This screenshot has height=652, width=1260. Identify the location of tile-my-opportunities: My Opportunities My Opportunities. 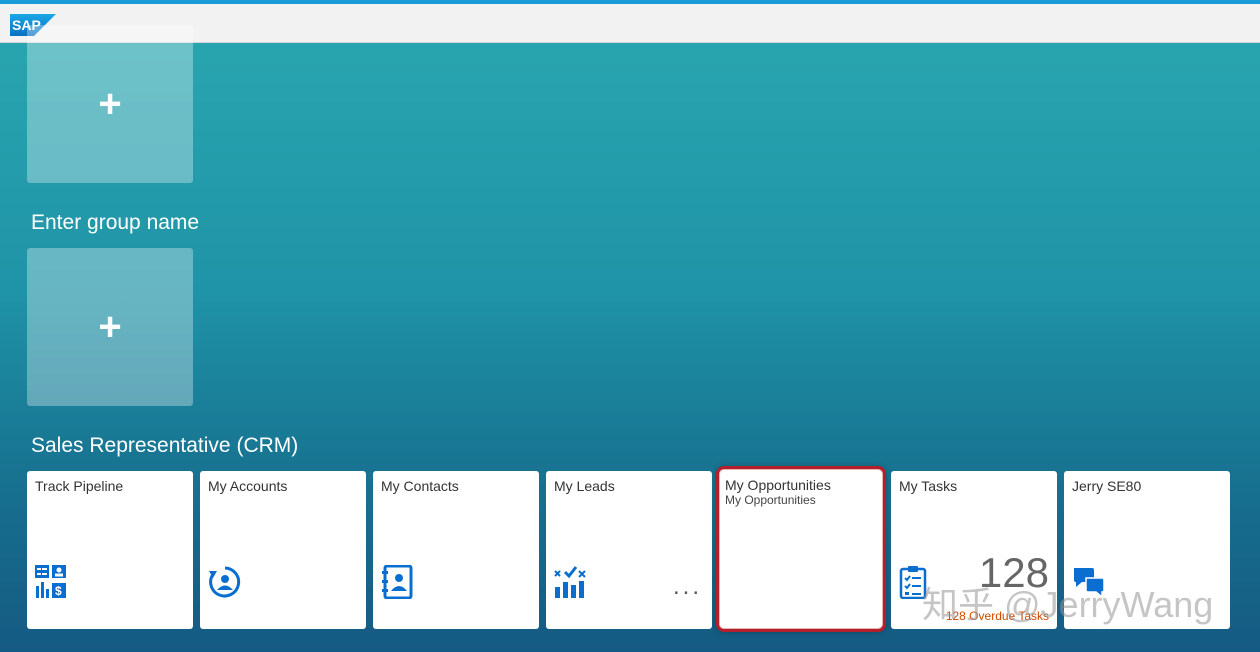
(801, 549).